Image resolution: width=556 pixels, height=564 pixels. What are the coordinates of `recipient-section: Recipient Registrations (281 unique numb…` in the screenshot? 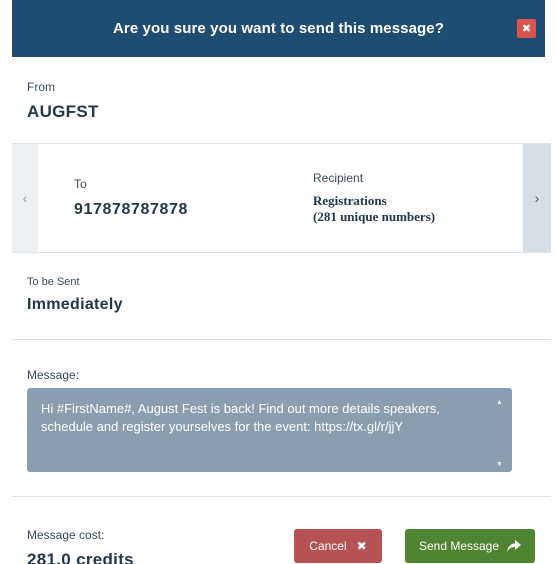 It's located at (374, 198).